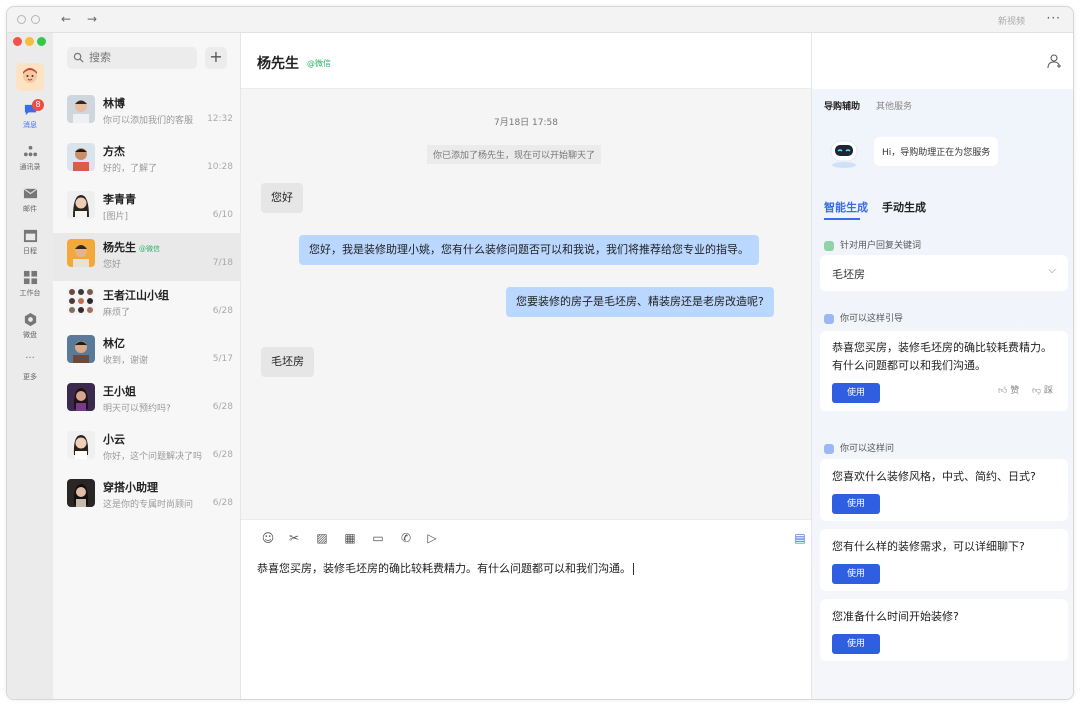 The image size is (1080, 706). I want to click on rail-label-workbench: 工作台, so click(30, 293).